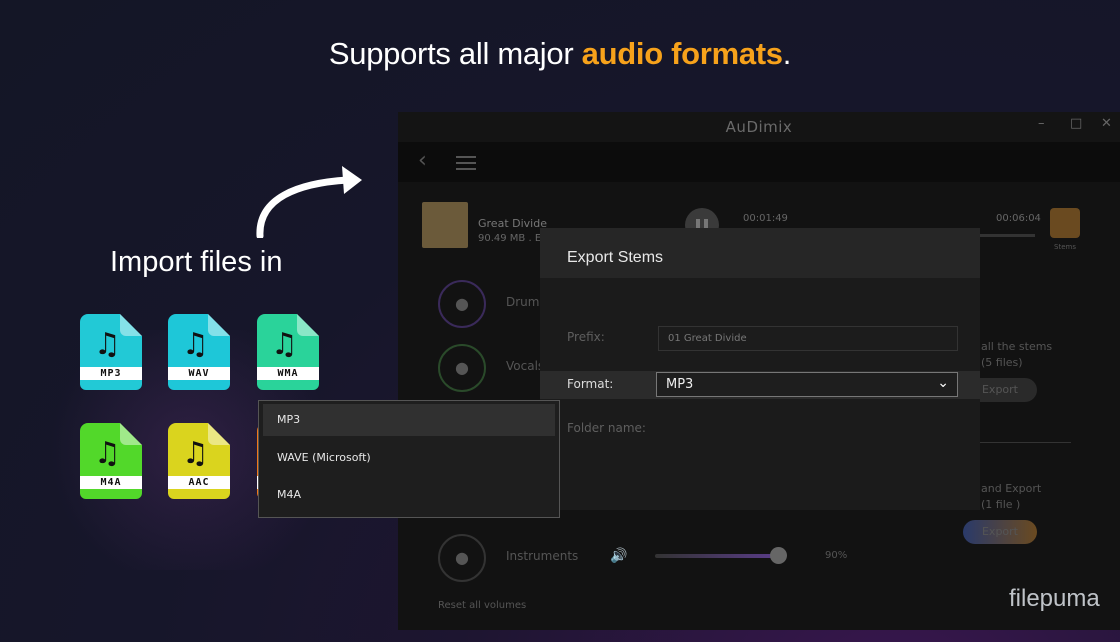  I want to click on file-icon-m4a: ♫ M4A, so click(111, 461).